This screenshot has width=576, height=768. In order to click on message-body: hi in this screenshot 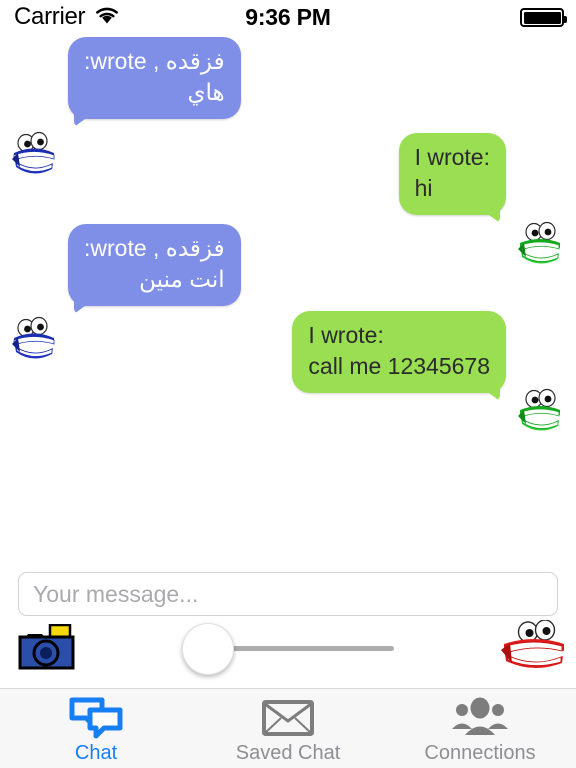, I will do `click(423, 188)`.